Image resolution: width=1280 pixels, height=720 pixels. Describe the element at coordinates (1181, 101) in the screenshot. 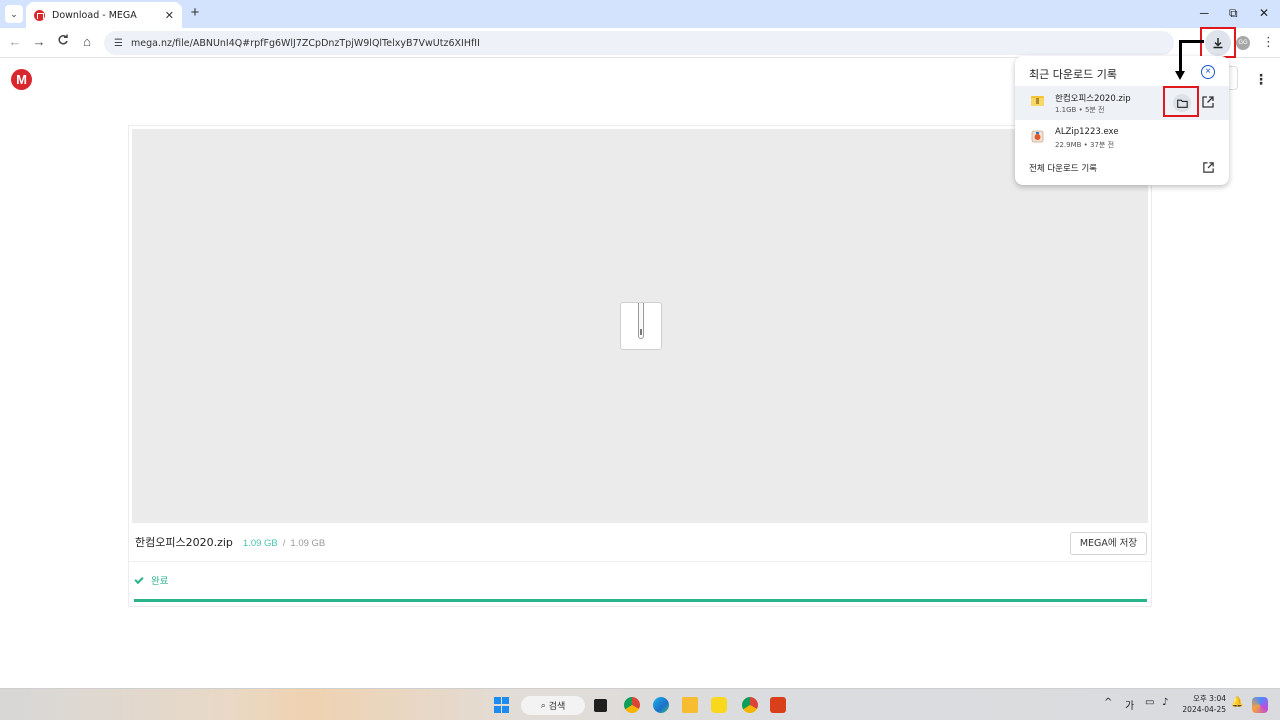

I see `show-in-folder-highlight` at that location.